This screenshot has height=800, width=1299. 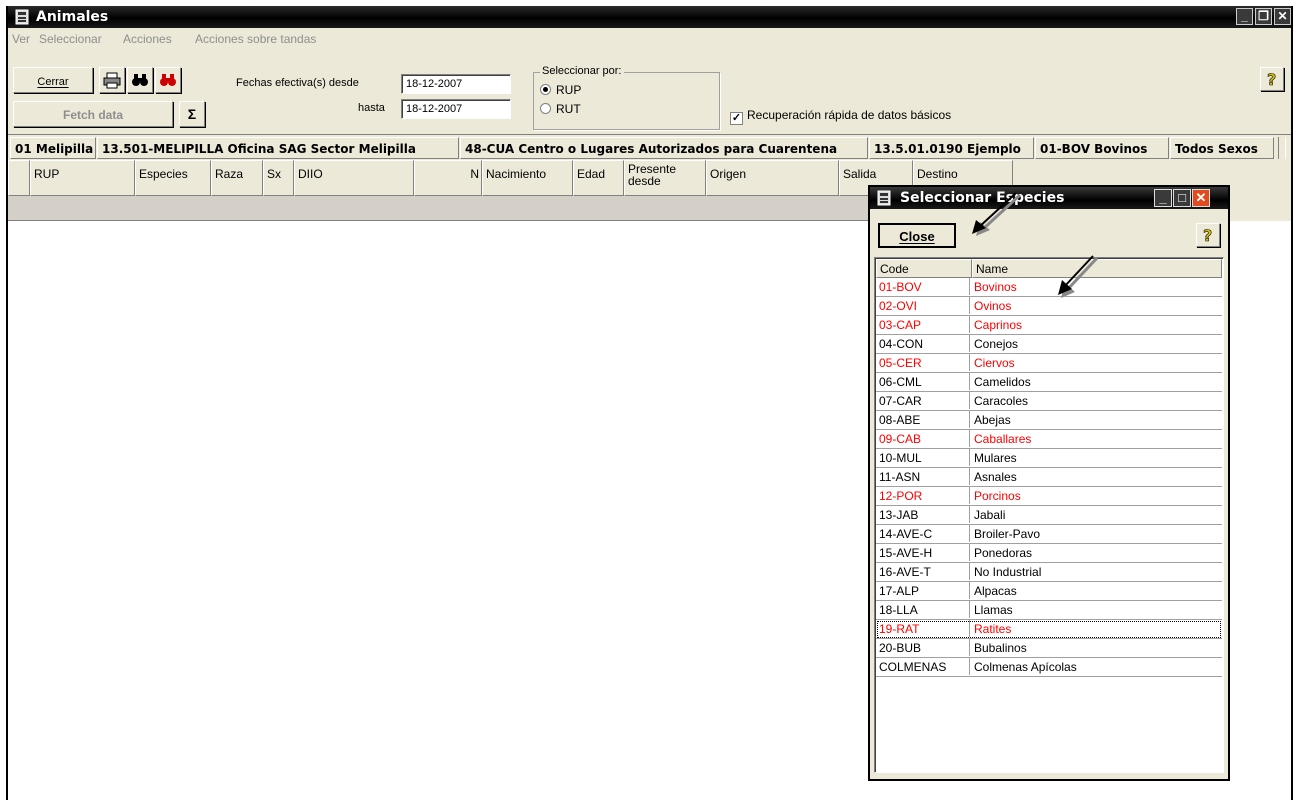 I want to click on menu-seleccionar: Seleccionar, so click(x=70, y=39).